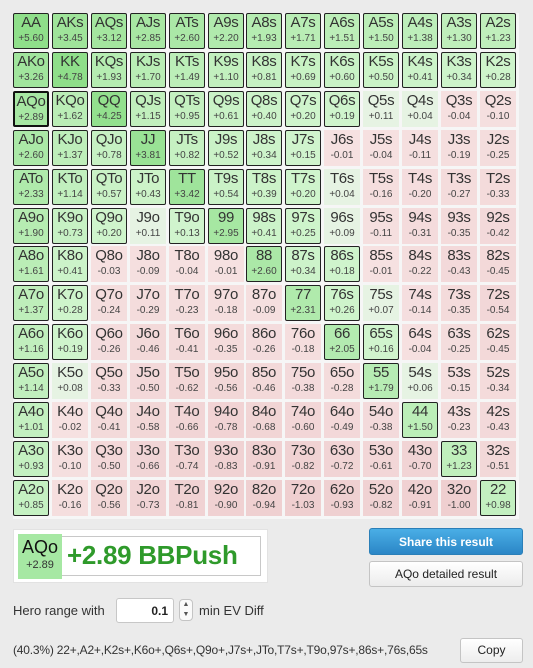 Image resolution: width=533 pixels, height=668 pixels. What do you see at coordinates (303, 303) in the screenshot?
I see `hand-cell-77: 77 +2.31` at bounding box center [303, 303].